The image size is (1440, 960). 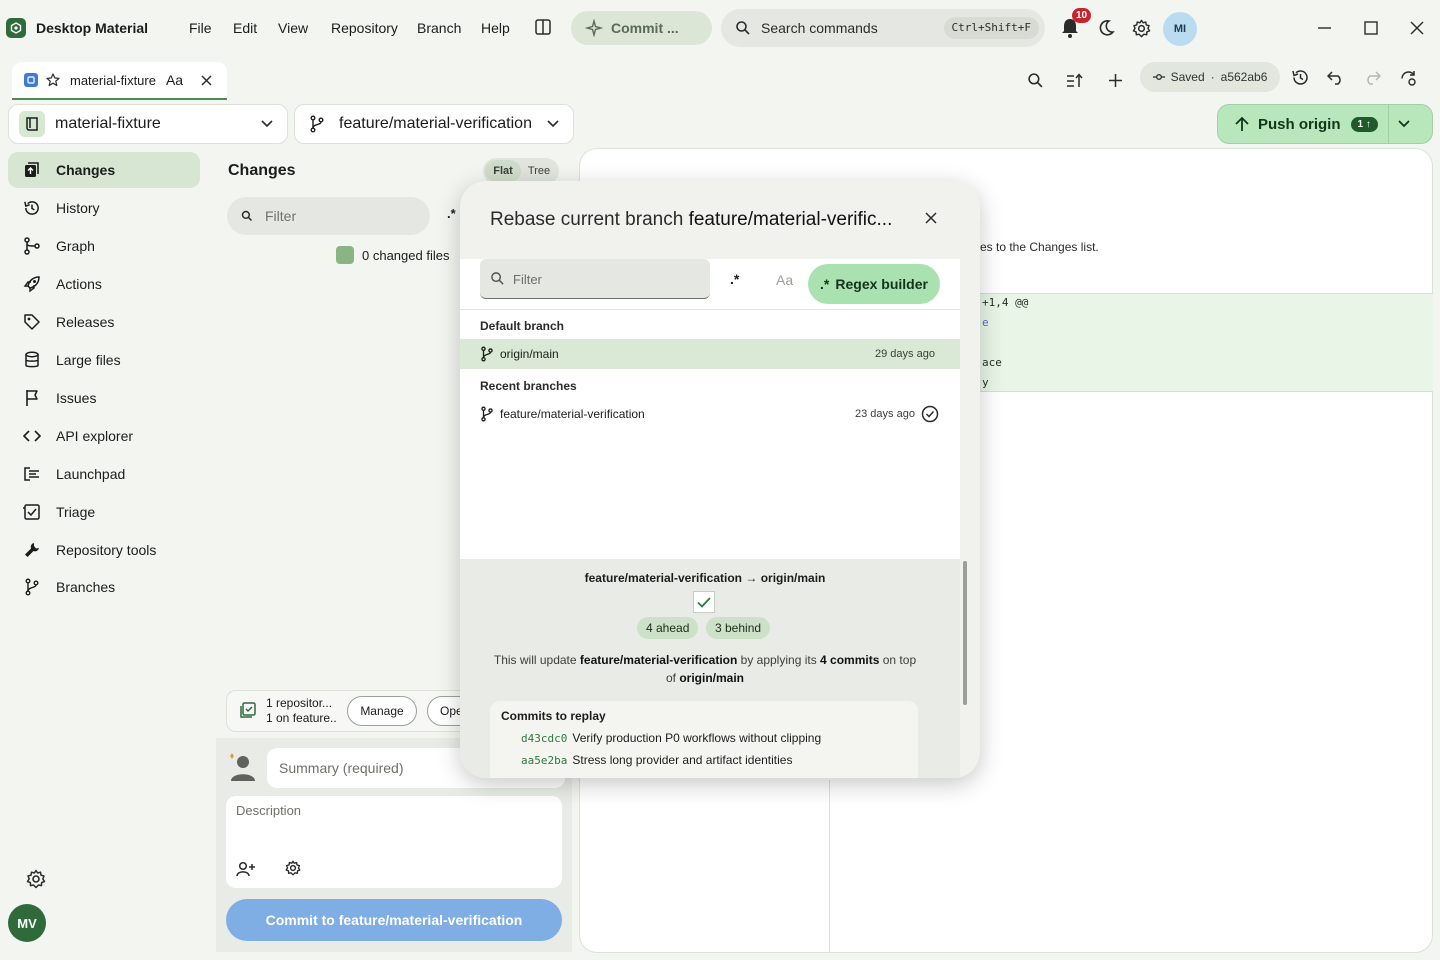 I want to click on changes-icon, so click(x=32, y=170).